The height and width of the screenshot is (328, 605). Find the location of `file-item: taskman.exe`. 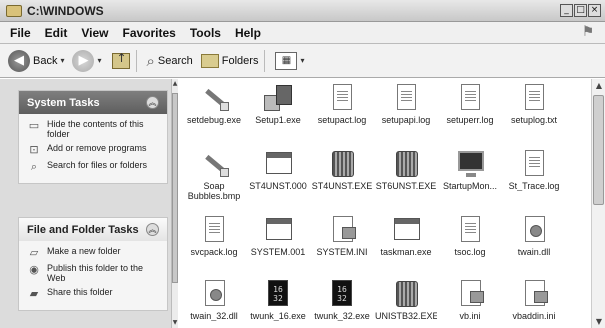

file-item: taskman.exe is located at coordinates (406, 236).